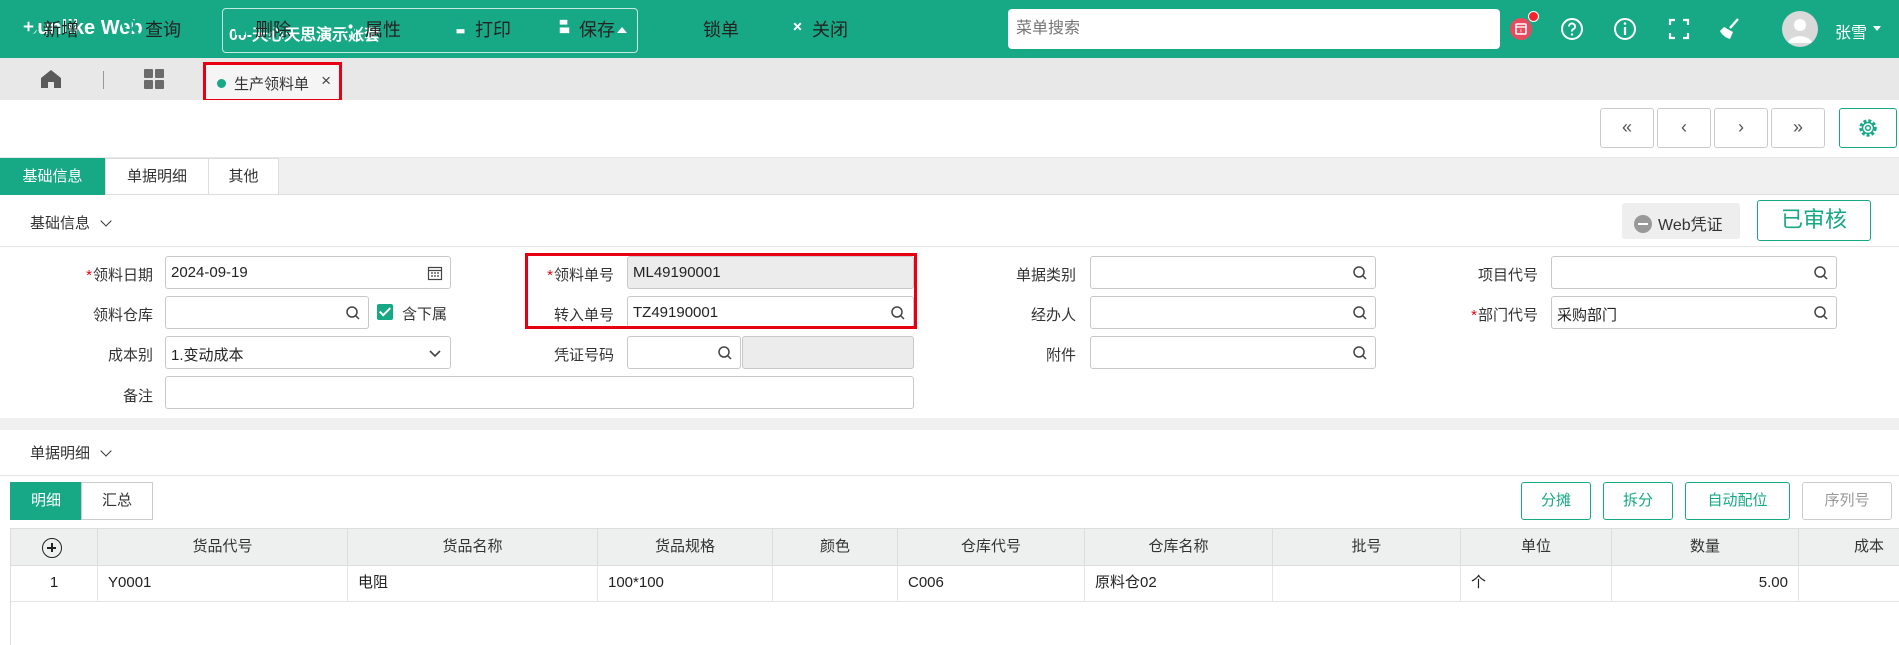 The image size is (1899, 645). What do you see at coordinates (688, 29) in the screenshot?
I see `lock-icon` at bounding box center [688, 29].